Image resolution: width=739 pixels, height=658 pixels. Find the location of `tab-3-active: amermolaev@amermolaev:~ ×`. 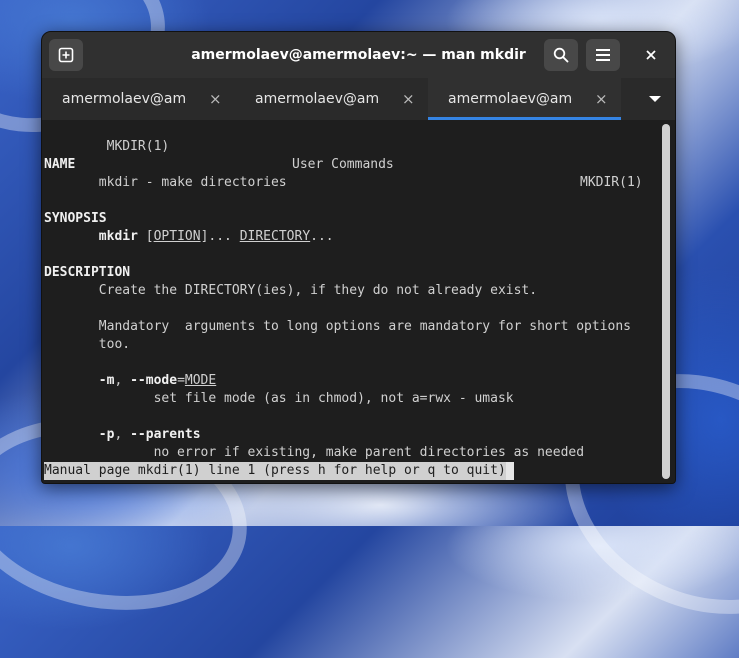

tab-3-active: amermolaev@amermolaev:~ × is located at coordinates (524, 99).